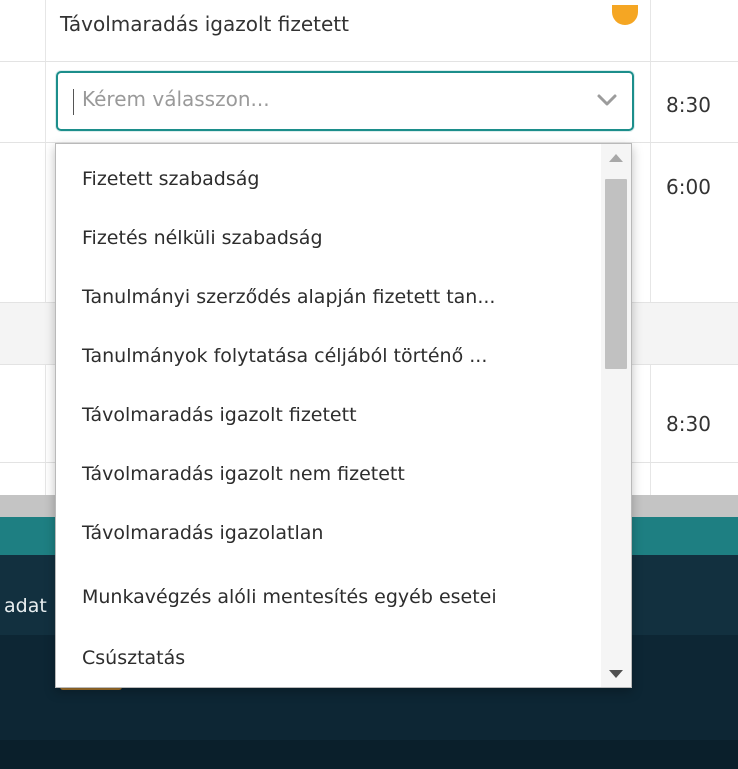 This screenshot has height=769, width=738. Describe the element at coordinates (326, 658) in the screenshot. I see `dropdown-option: Csúsztatás` at that location.